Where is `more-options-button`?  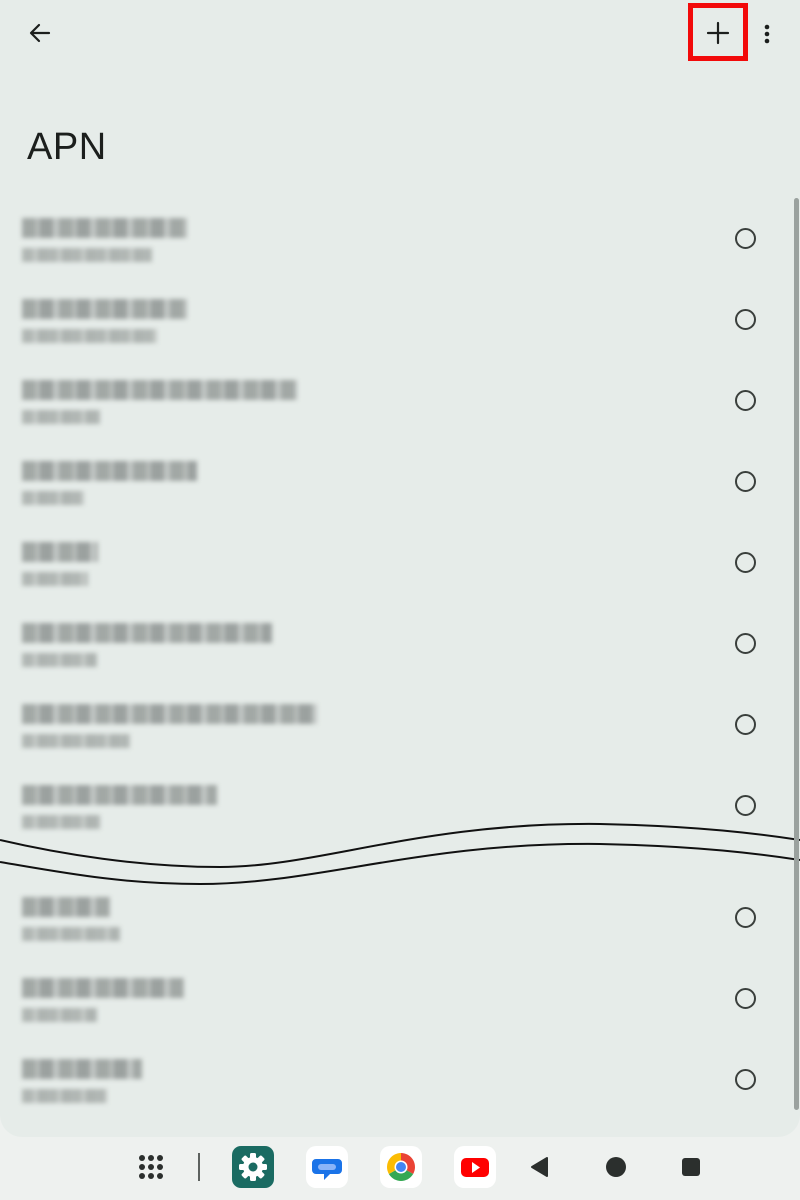
more-options-button is located at coordinates (767, 34).